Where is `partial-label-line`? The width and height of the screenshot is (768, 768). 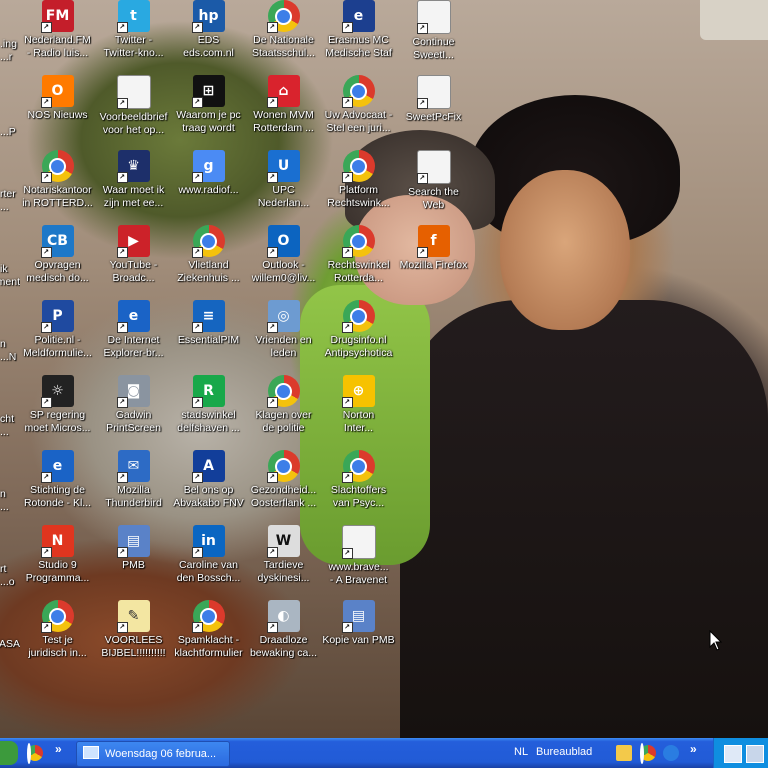 partial-label-line is located at coordinates (10, 119).